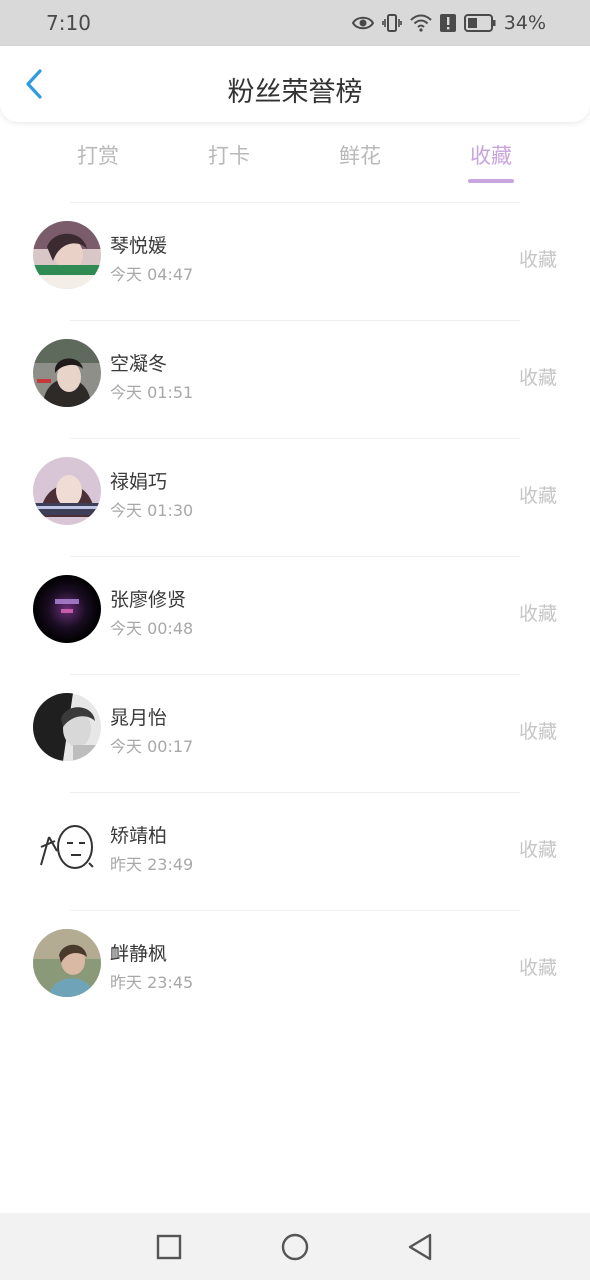 This screenshot has width=590, height=1280. What do you see at coordinates (152, 274) in the screenshot?
I see `fan-time: 今天 04:47` at bounding box center [152, 274].